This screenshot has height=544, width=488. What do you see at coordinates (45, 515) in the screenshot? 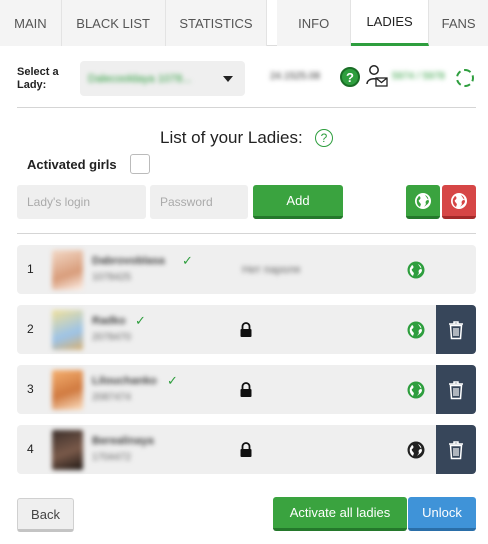
I see `back-button: Back` at bounding box center [45, 515].